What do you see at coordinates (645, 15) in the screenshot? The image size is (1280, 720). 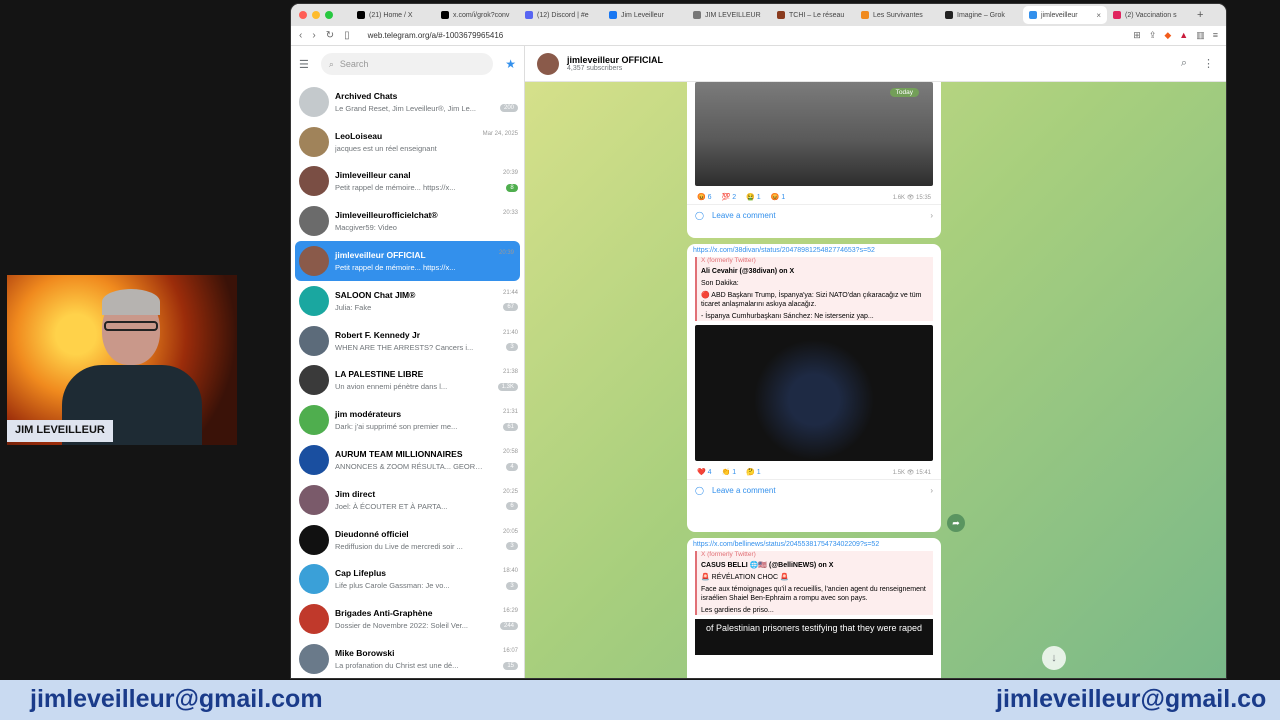 I see `browser-tab: Jim Leveilleur` at bounding box center [645, 15].